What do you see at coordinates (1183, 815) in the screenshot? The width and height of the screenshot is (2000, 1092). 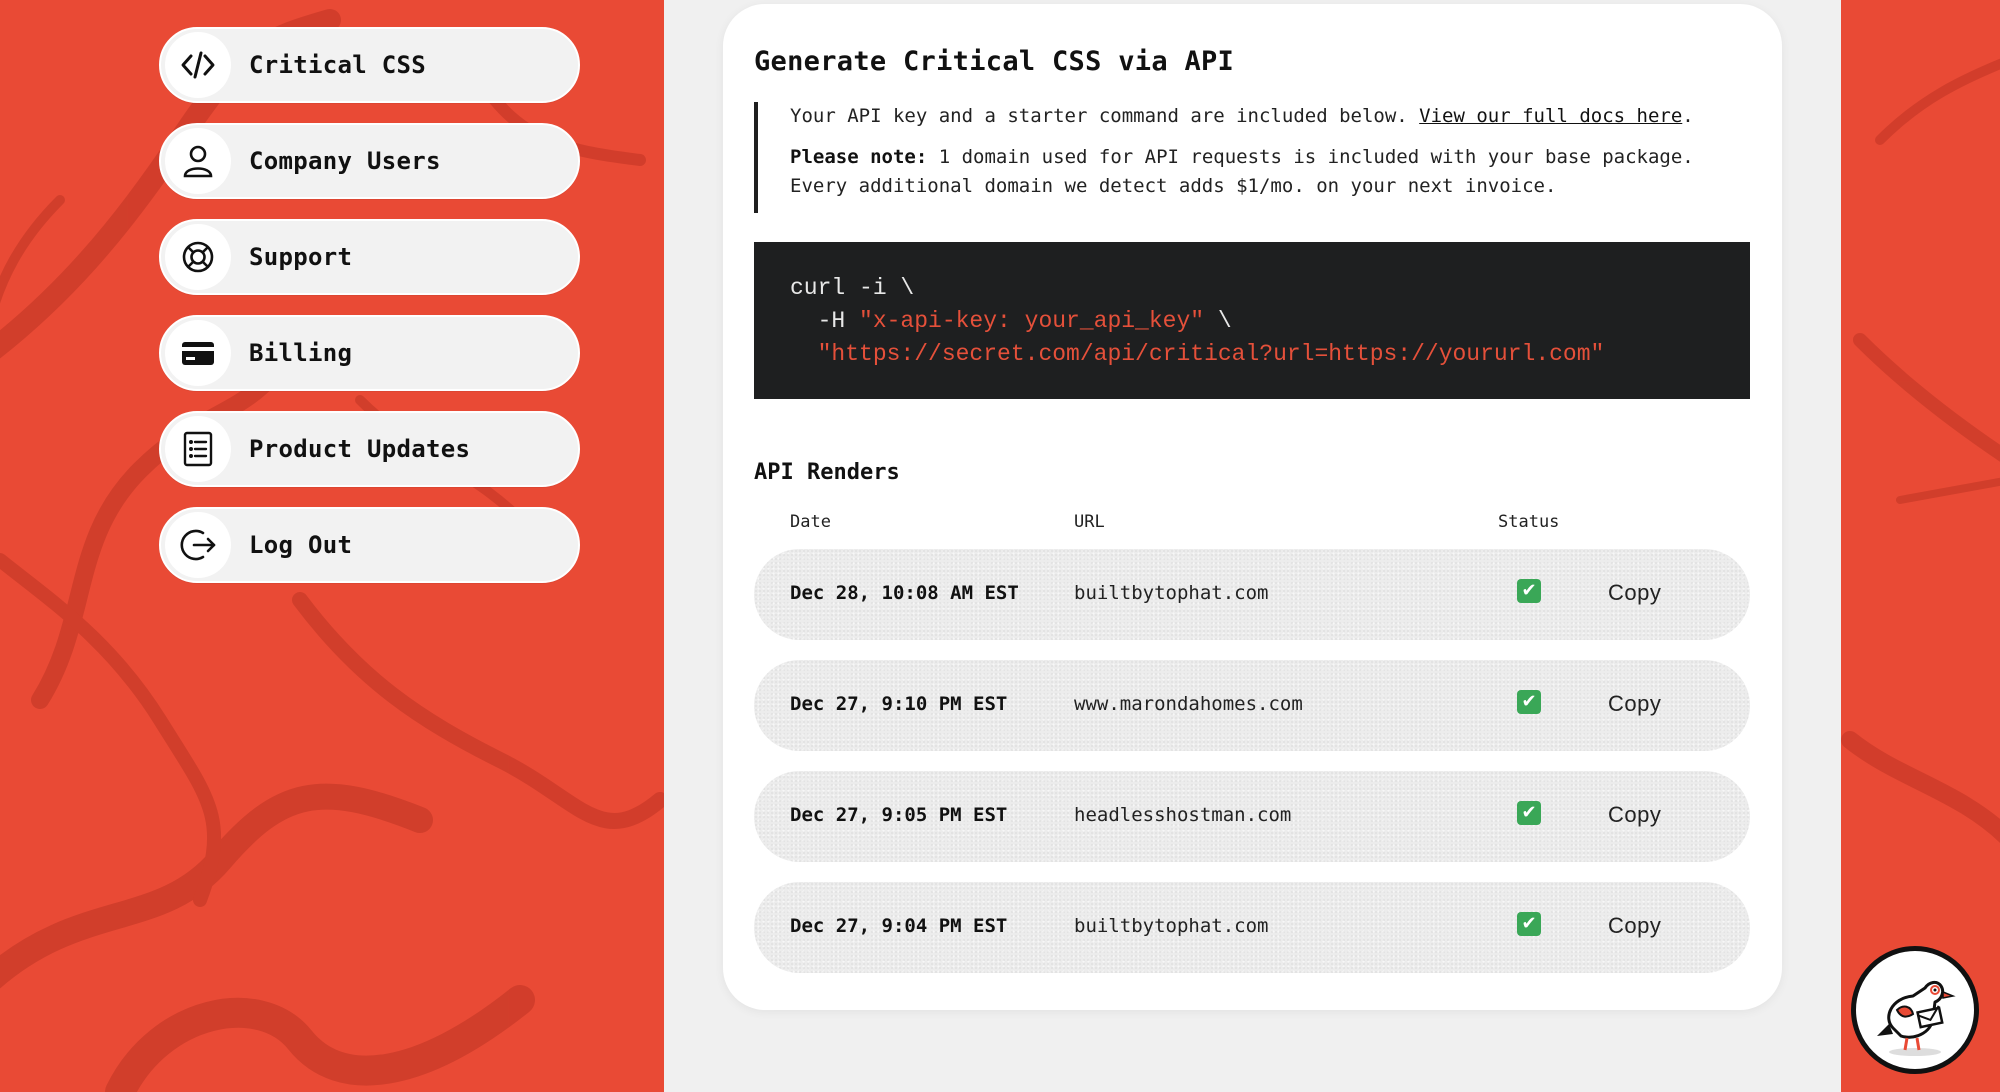 I see `row-url: headlesshostman.com` at bounding box center [1183, 815].